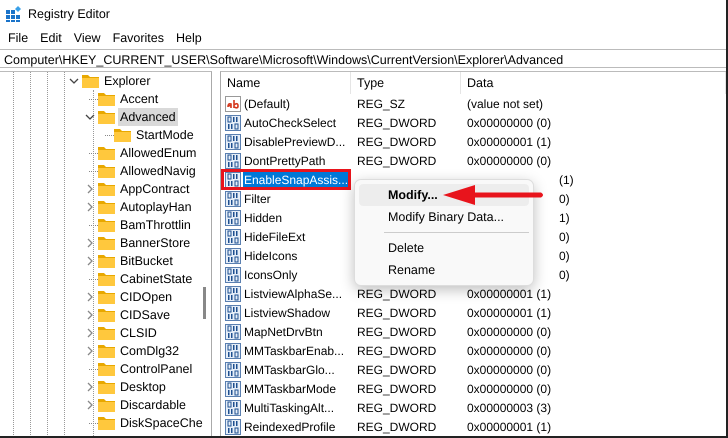 The image size is (728, 438). Describe the element at coordinates (233, 104) in the screenshot. I see `string-value-icon` at that location.